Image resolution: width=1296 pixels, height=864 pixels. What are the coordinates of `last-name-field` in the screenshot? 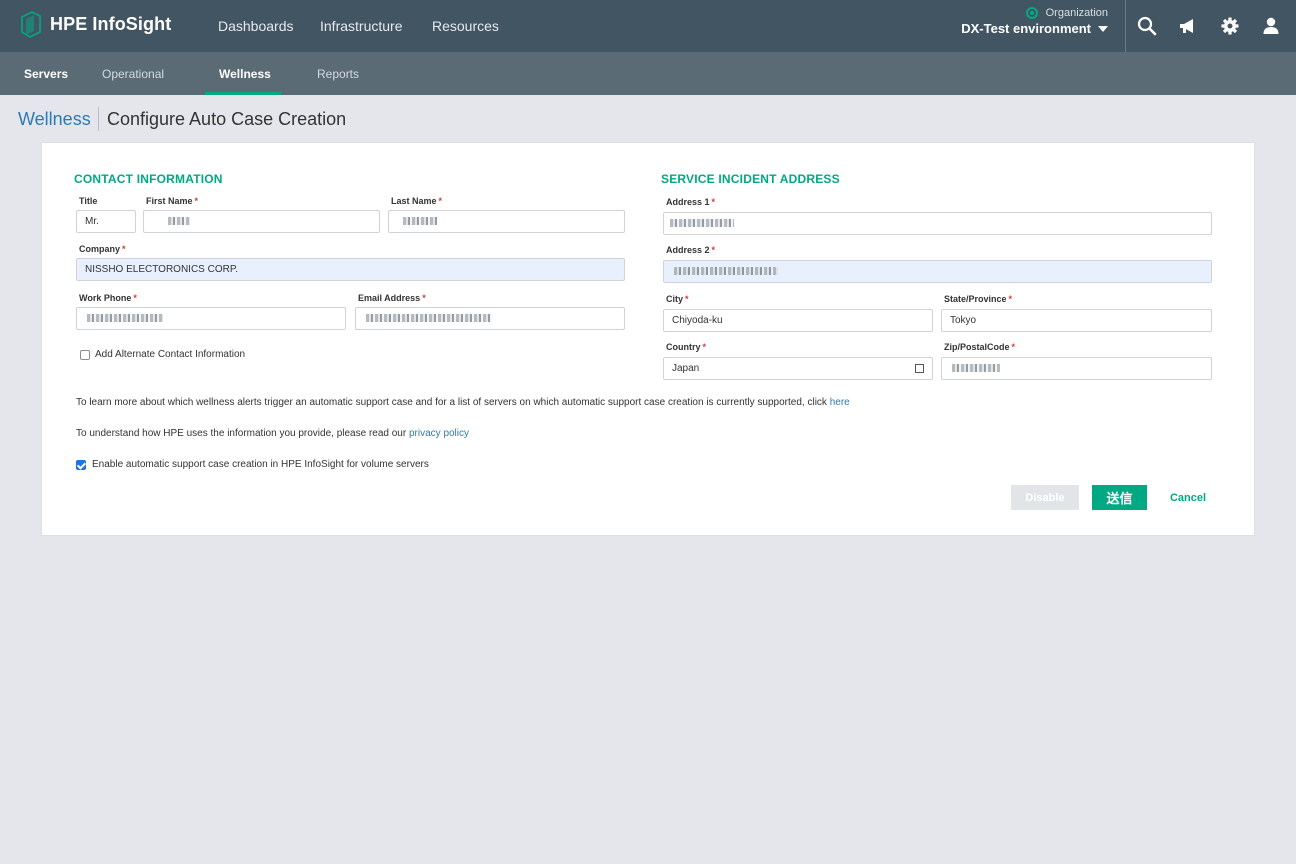 It's located at (506, 221).